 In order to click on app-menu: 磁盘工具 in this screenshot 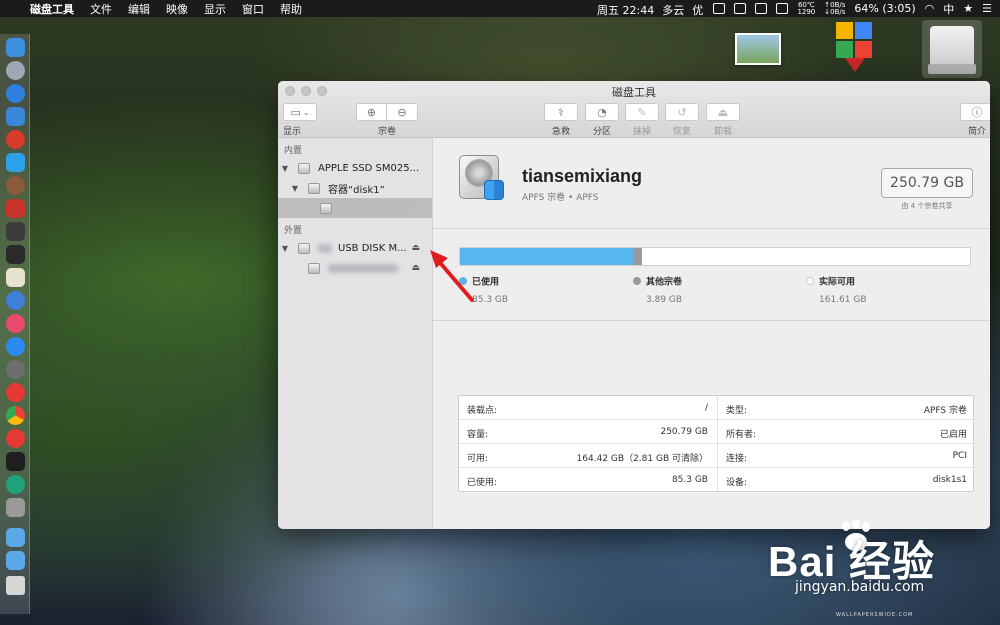, I will do `click(52, 9)`.